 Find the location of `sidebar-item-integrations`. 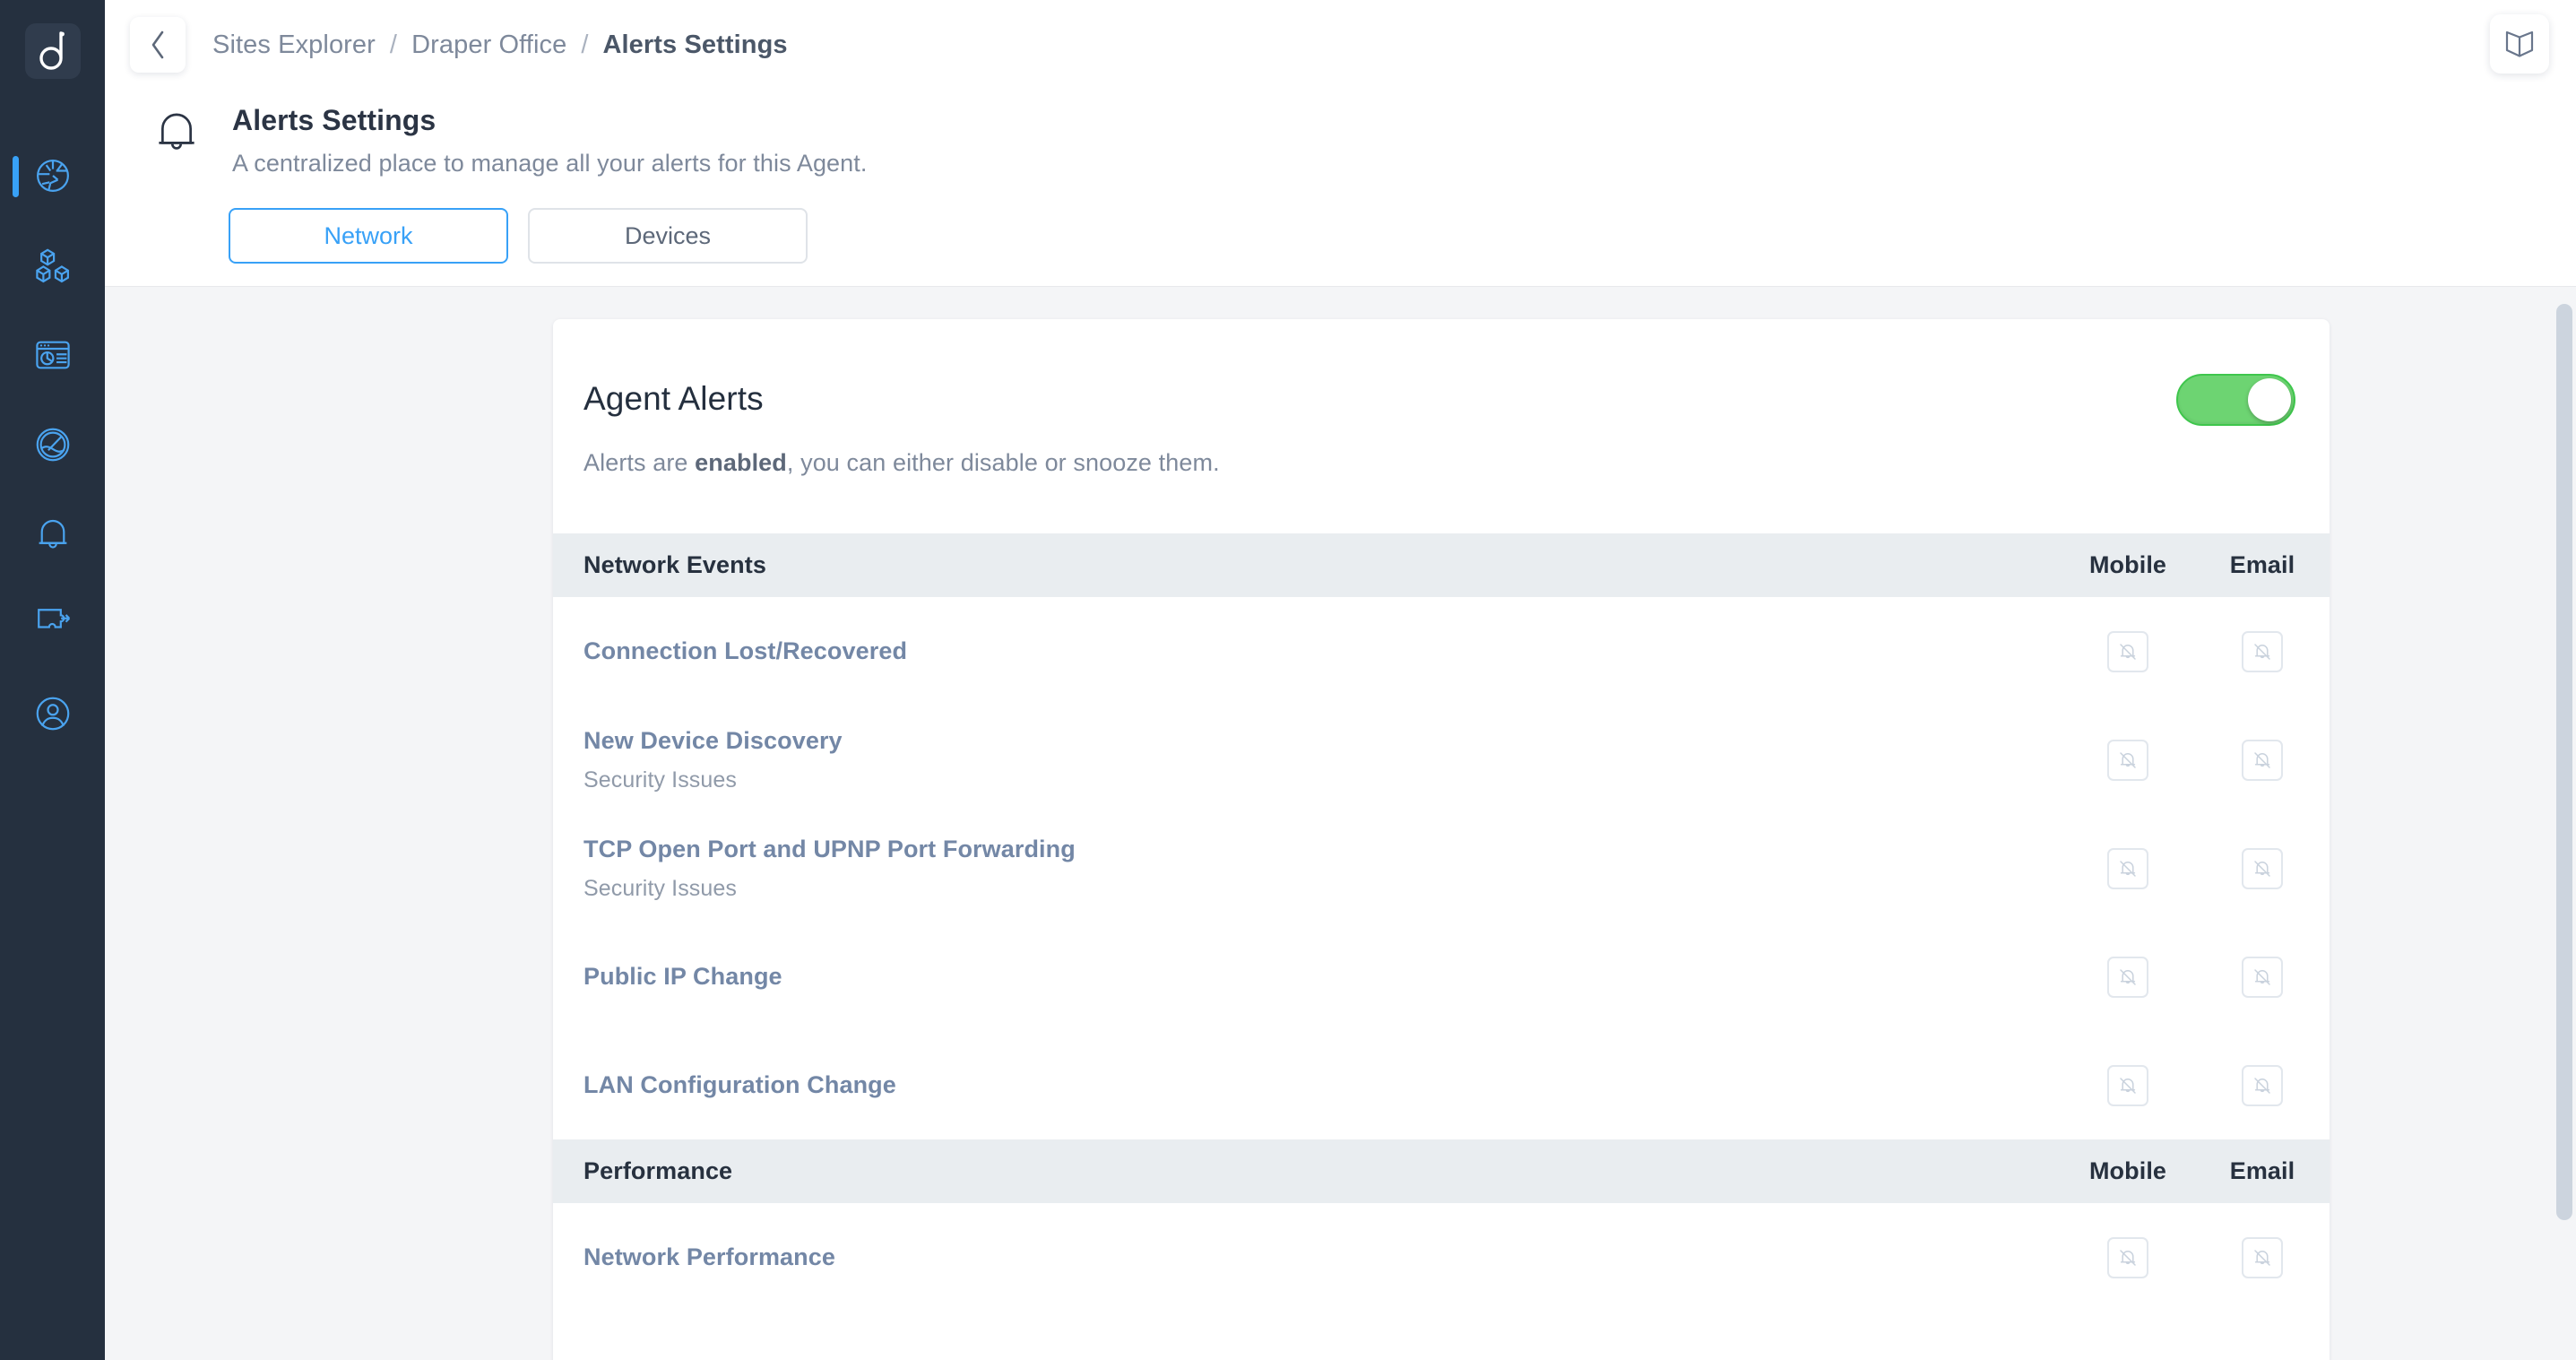

sidebar-item-integrations is located at coordinates (52, 624).